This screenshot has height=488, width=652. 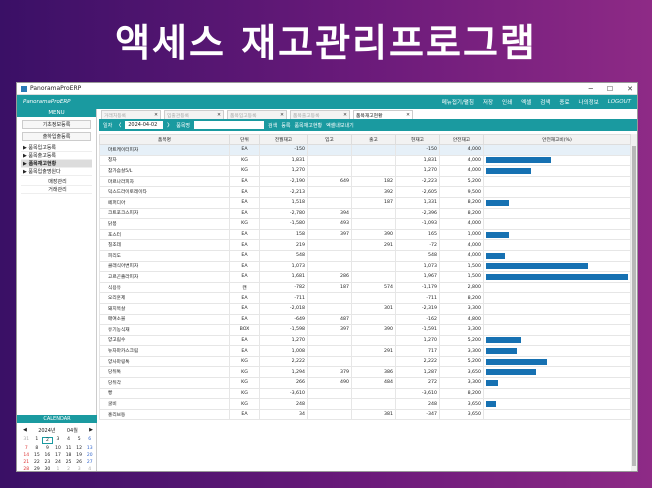 What do you see at coordinates (56, 124) in the screenshot?
I see `sidebar-button-basic-info: 기초정보등록` at bounding box center [56, 124].